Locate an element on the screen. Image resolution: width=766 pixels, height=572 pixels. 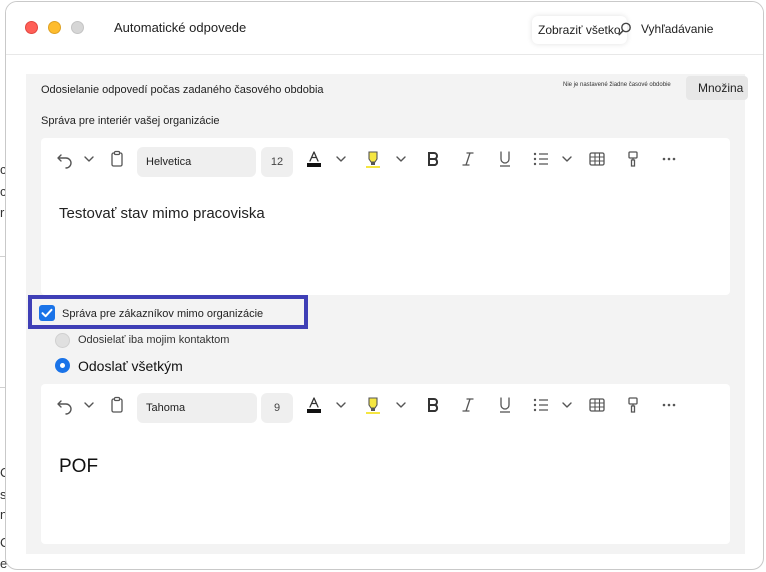
external-message-label: Správa pre zákazníkov mimo organizácie is located at coordinates (163, 314).